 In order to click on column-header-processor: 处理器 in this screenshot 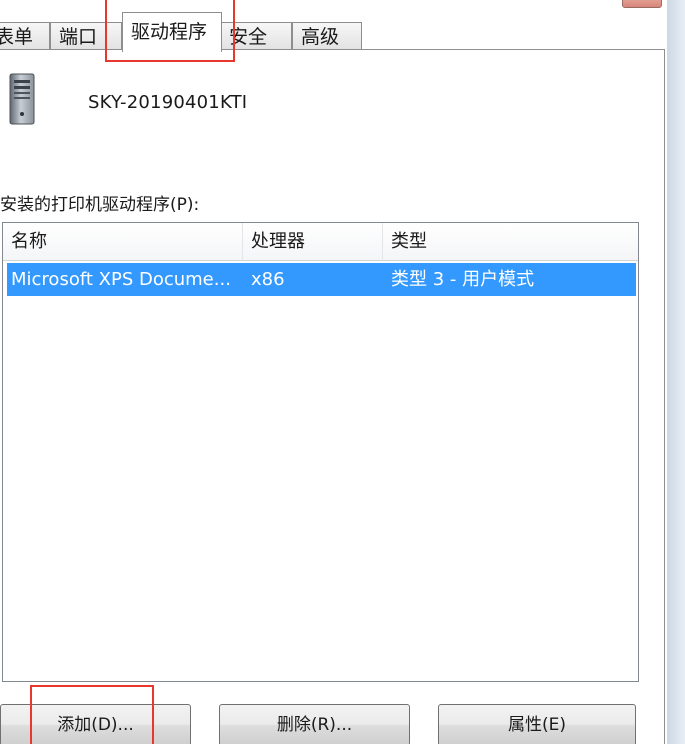, I will do `click(313, 242)`.